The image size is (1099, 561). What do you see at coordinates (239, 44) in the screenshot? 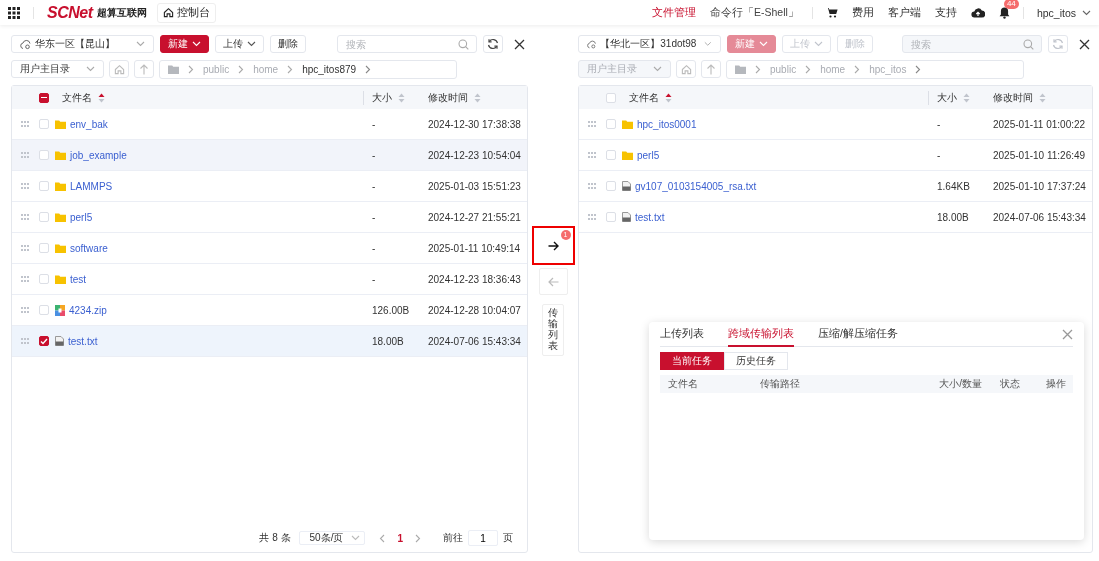
I see `dropdown-button: 上传` at bounding box center [239, 44].